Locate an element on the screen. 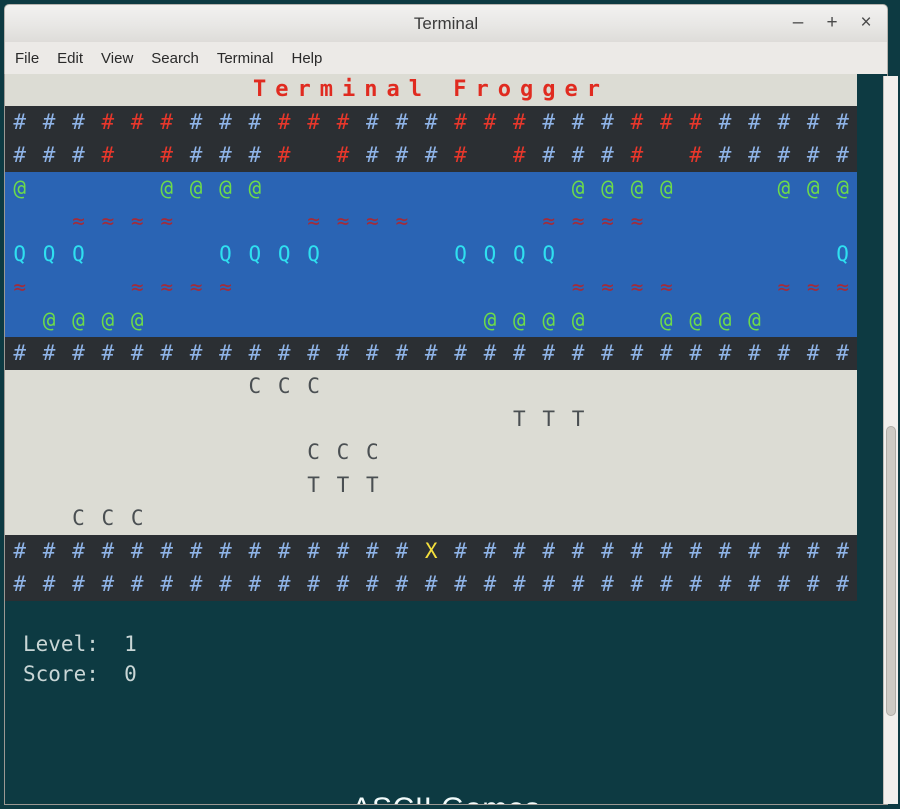  menu-item-help: Help is located at coordinates (307, 58).